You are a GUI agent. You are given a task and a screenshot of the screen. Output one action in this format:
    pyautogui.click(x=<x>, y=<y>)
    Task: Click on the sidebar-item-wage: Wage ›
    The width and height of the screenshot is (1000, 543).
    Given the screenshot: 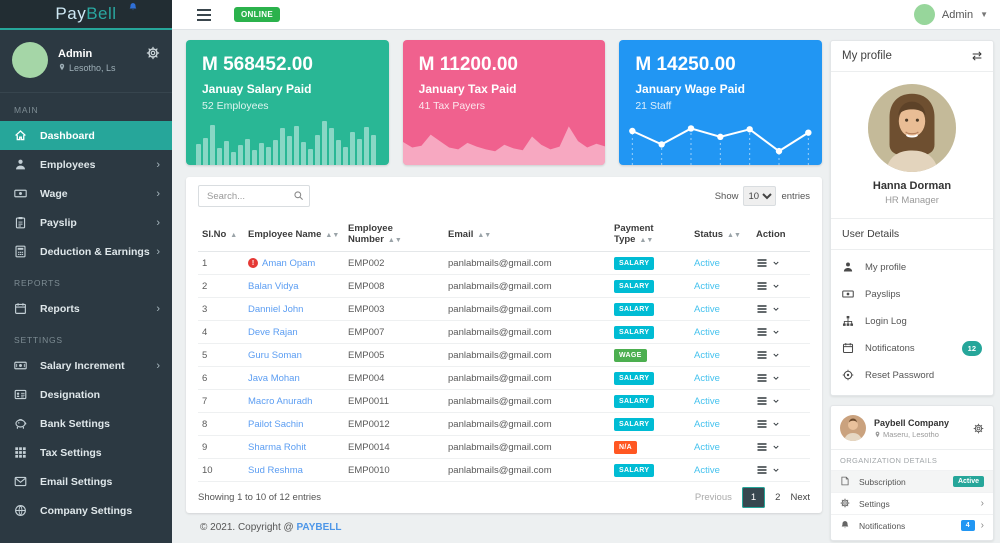 What is the action you would take?
    pyautogui.click(x=86, y=193)
    